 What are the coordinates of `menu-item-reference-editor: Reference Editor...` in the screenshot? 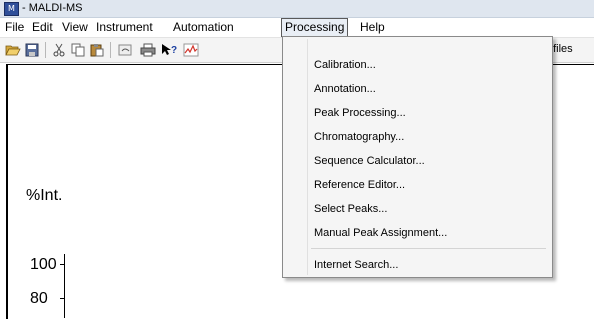 It's located at (359, 185).